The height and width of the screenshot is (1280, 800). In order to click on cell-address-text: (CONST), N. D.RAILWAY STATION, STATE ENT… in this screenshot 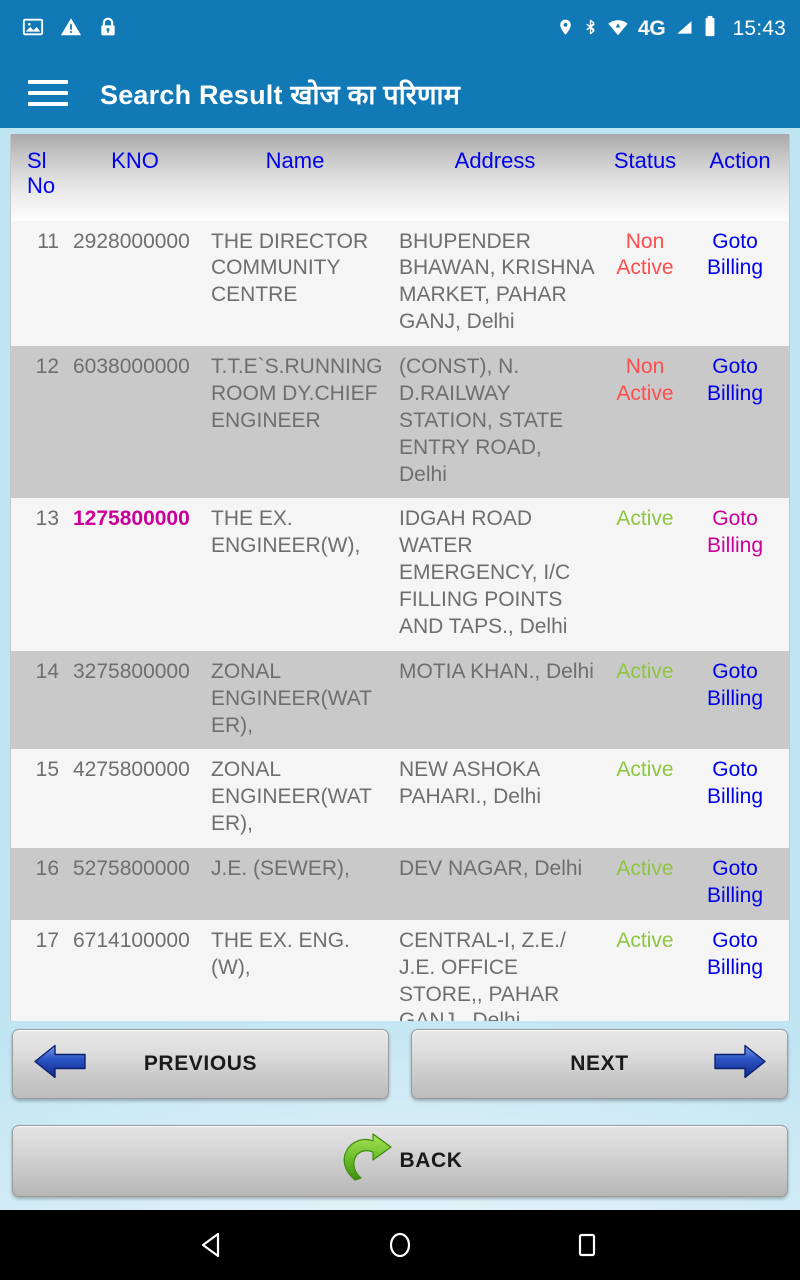, I will do `click(481, 420)`.